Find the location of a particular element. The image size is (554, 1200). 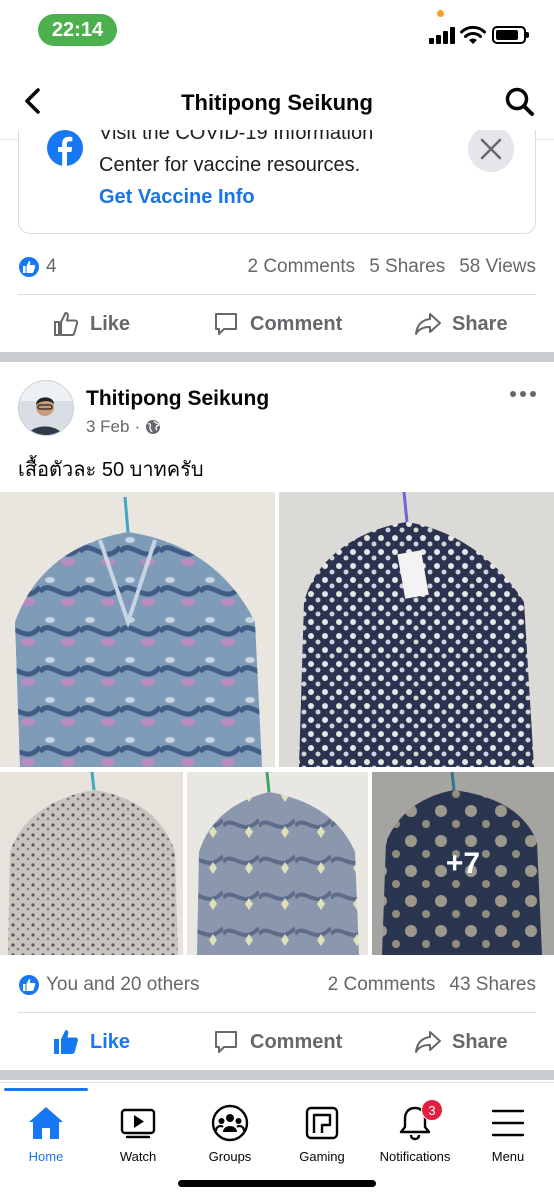

thumbs-up-icon is located at coordinates (66, 324).